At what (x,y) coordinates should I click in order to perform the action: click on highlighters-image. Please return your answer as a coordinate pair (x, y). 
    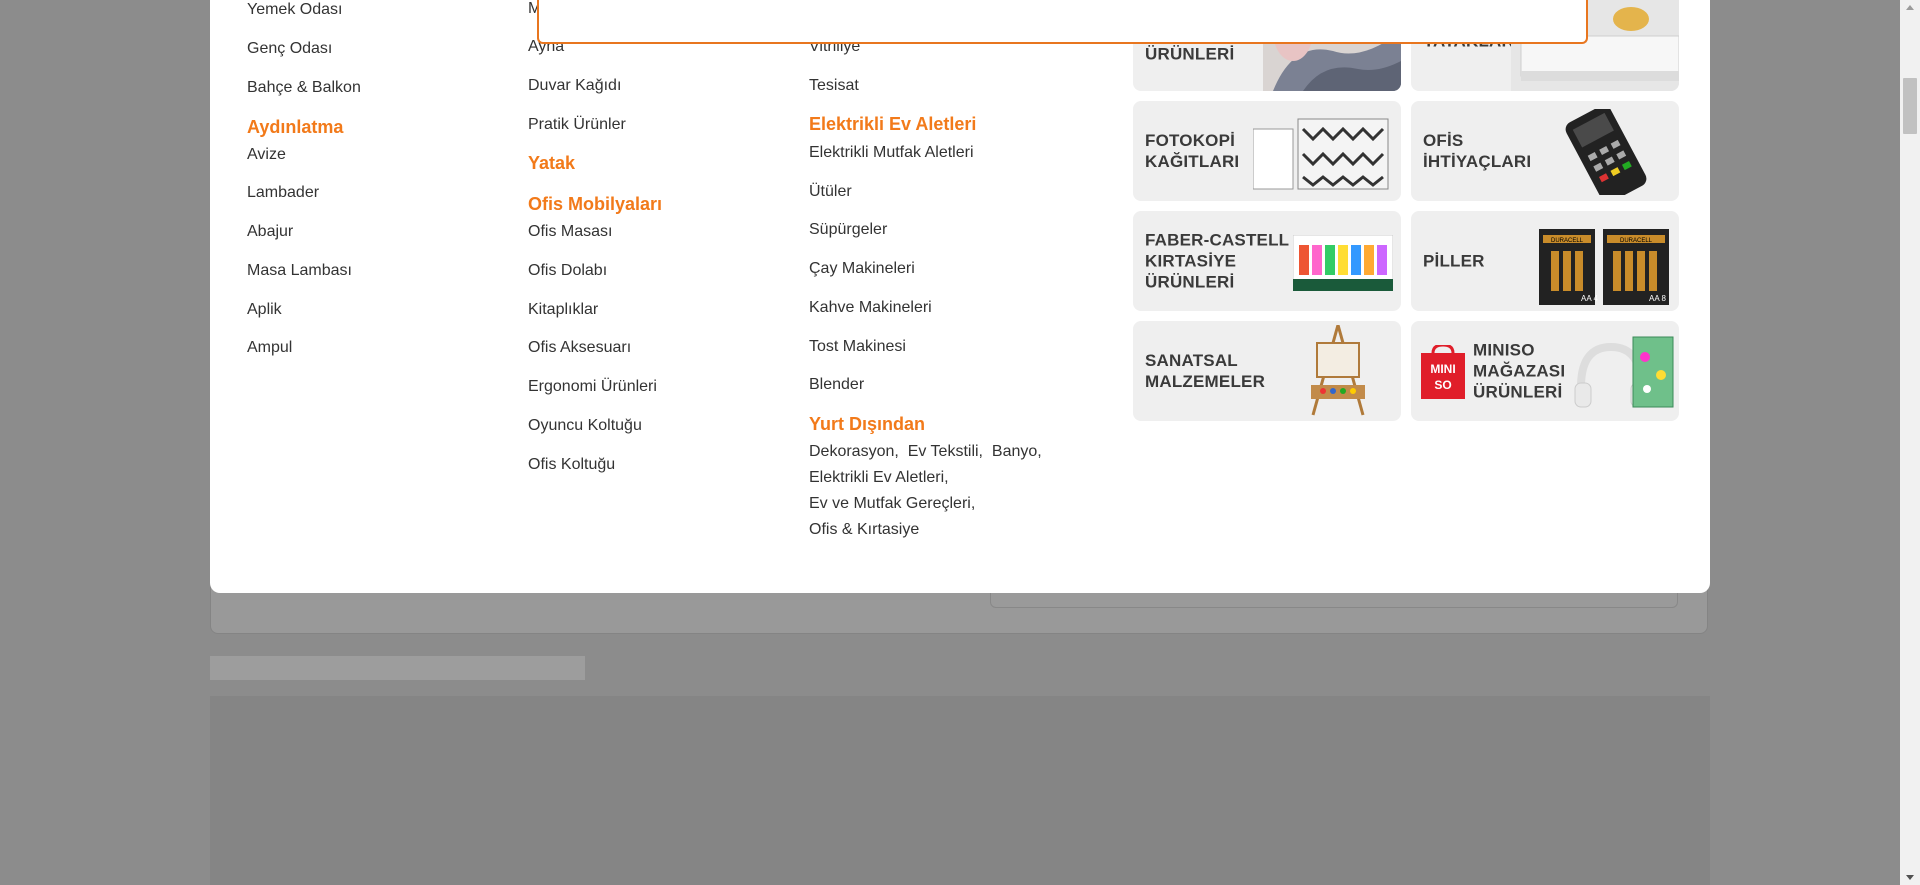
    Looking at the image, I should click on (1343, 263).